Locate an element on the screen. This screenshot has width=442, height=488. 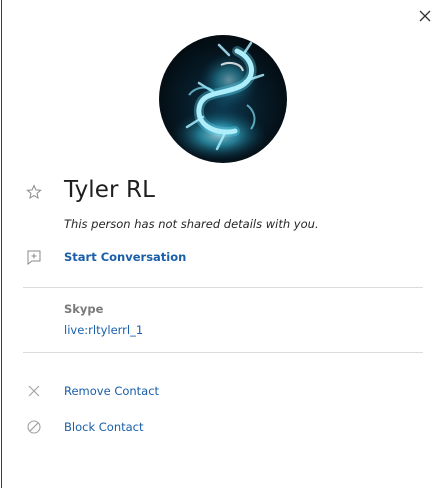
x-icon is located at coordinates (34, 391).